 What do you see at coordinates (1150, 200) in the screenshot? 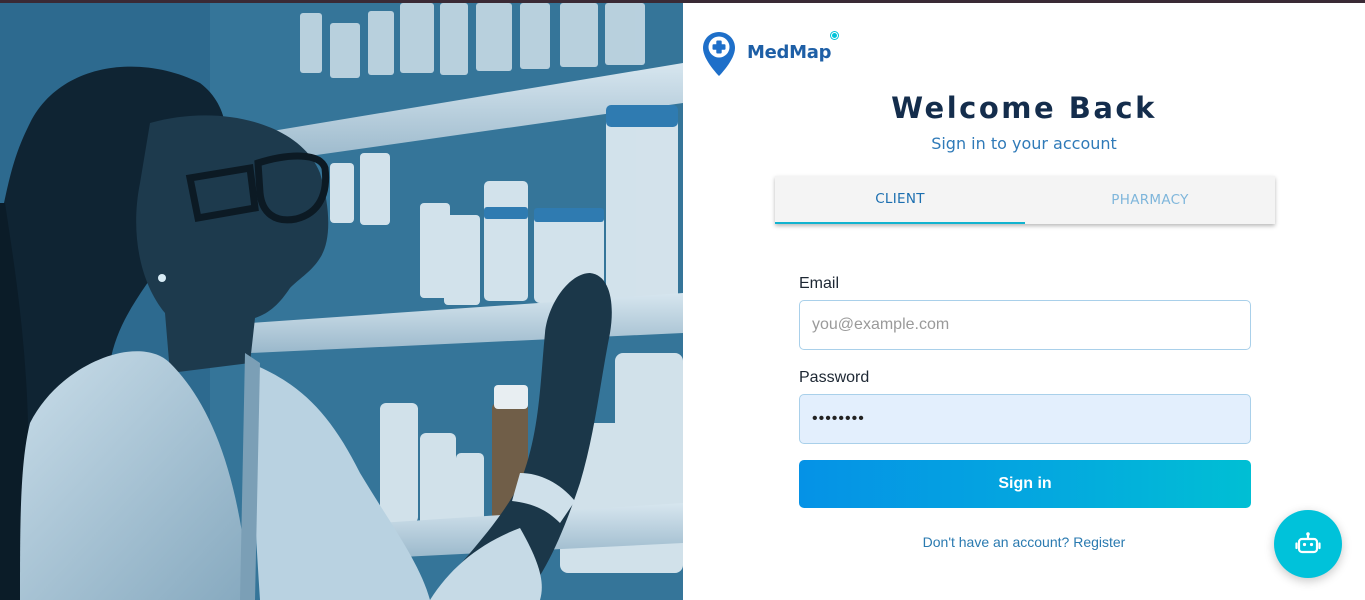
I see `tab-pharmacy: PHARMACY` at bounding box center [1150, 200].